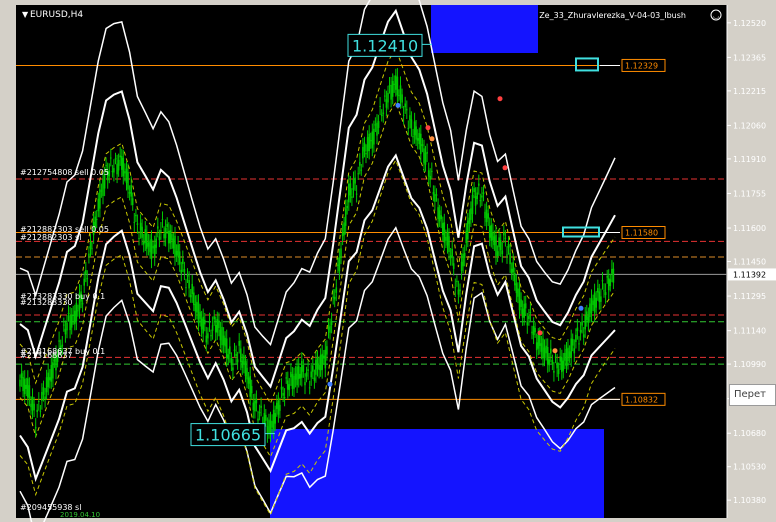 The width and height of the screenshot is (776, 522). What do you see at coordinates (749, 364) in the screenshot?
I see `y-tick-label: 1.10990` at bounding box center [749, 364].